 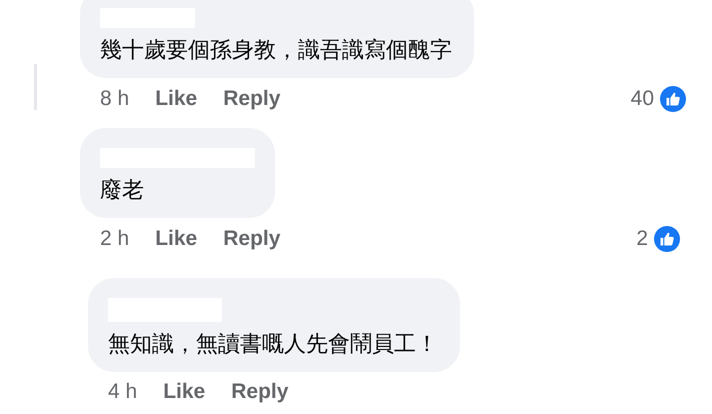 What do you see at coordinates (642, 99) in the screenshot?
I see `reaction-count: 40` at bounding box center [642, 99].